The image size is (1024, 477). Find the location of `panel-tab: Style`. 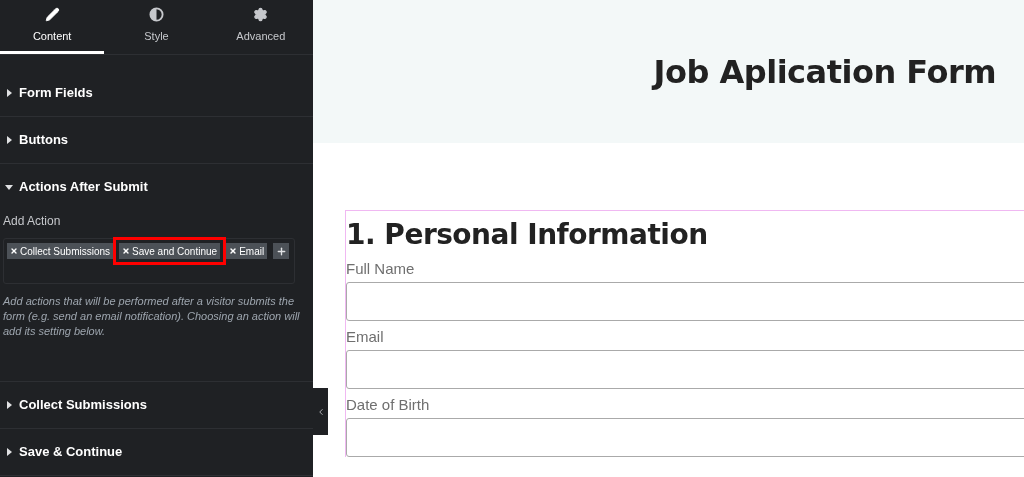

panel-tab: Style is located at coordinates (156, 27).